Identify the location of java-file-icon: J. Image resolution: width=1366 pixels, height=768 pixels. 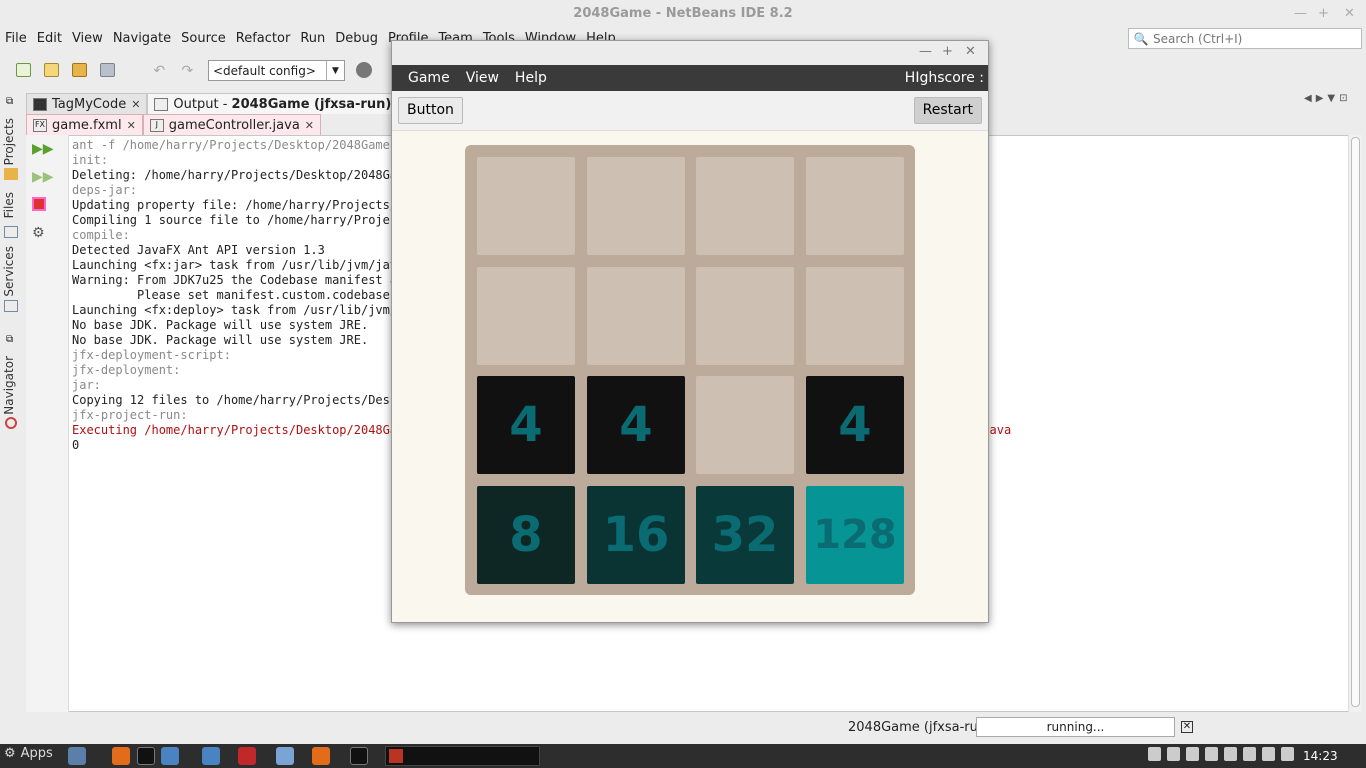
(156, 125).